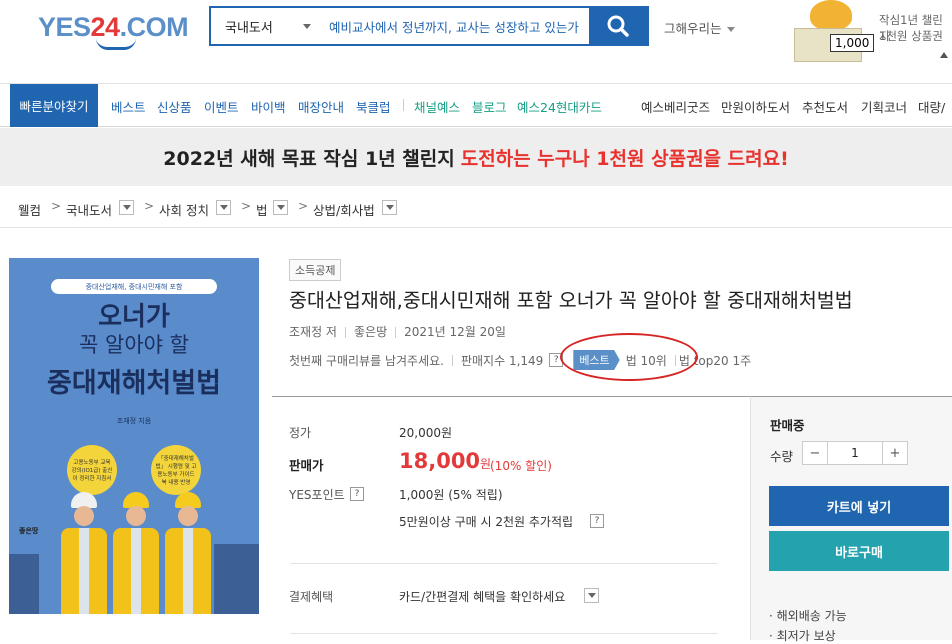  What do you see at coordinates (502, 360) in the screenshot?
I see `sales-index: 판매지수 1,149` at bounding box center [502, 360].